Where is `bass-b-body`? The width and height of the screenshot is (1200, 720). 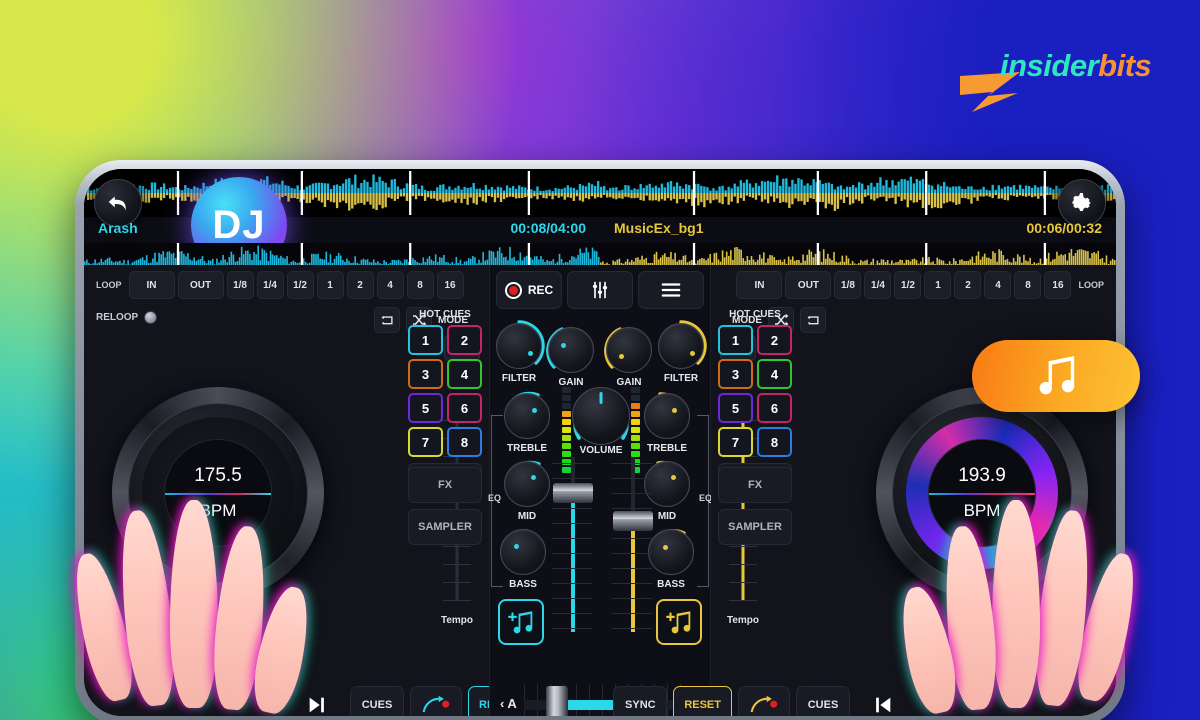
bass-b-body is located at coordinates (671, 552).